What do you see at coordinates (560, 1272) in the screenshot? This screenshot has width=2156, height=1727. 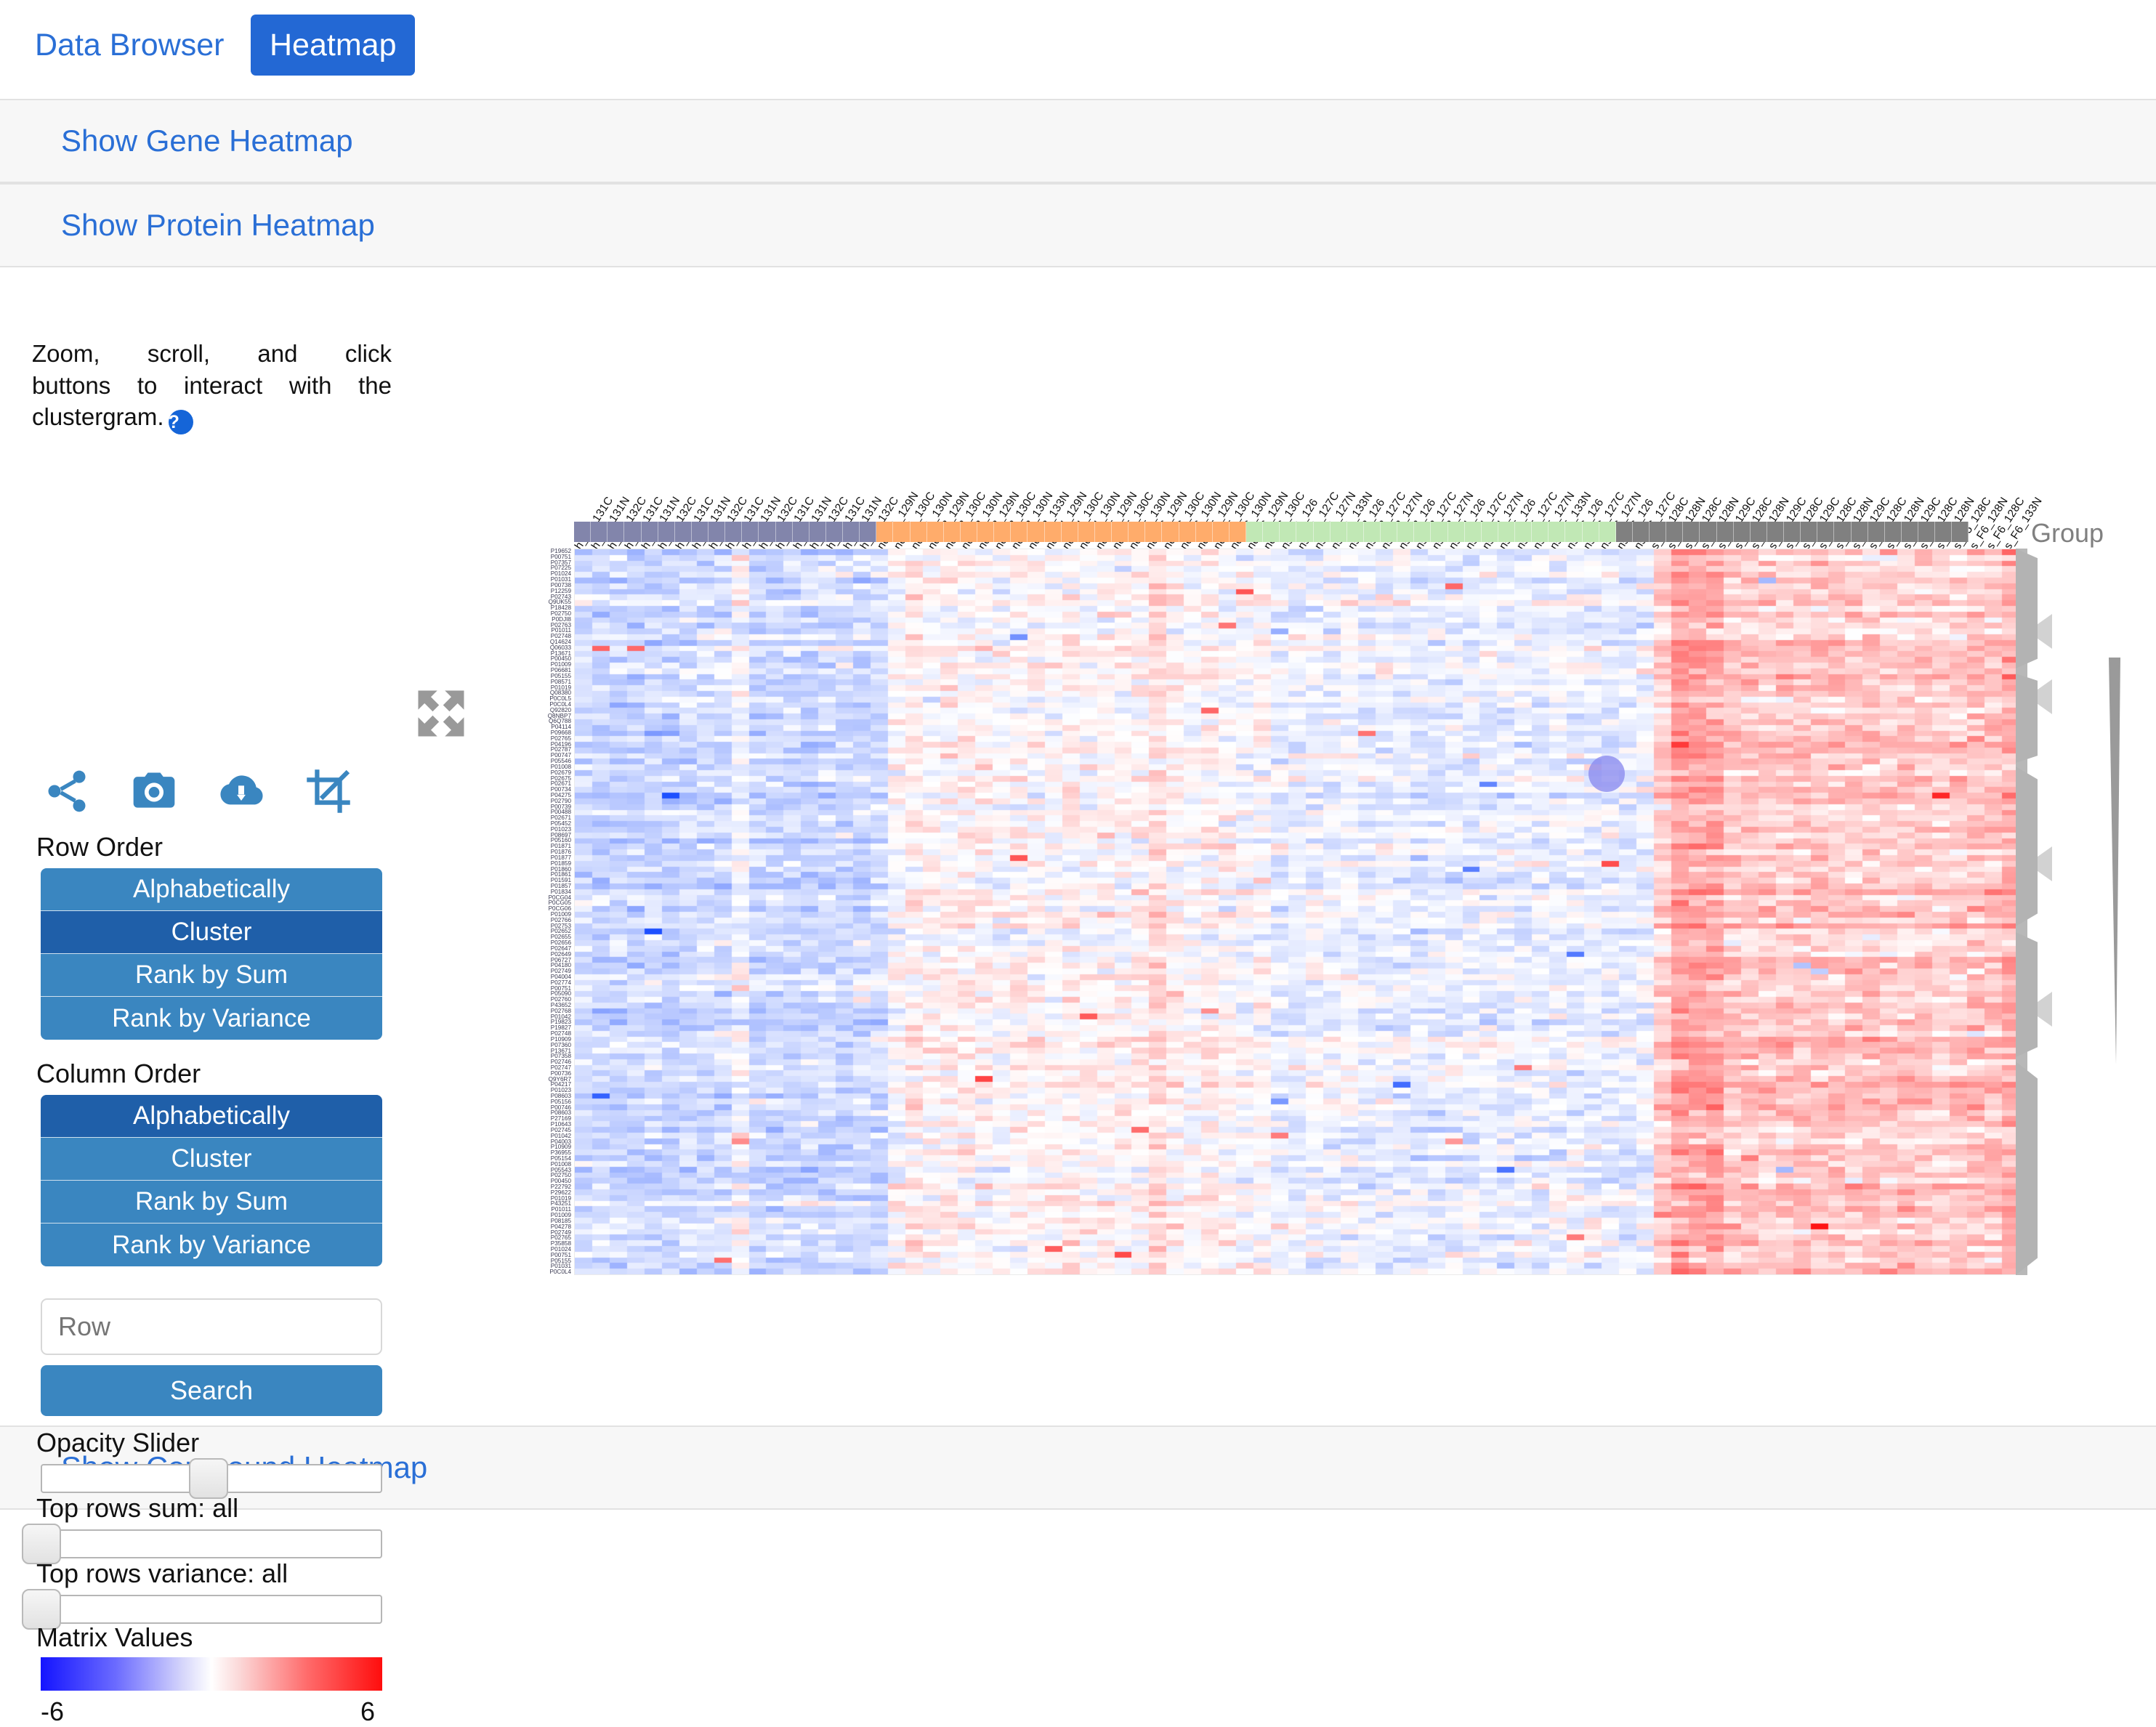 I see `row-label: P0C0L4` at bounding box center [560, 1272].